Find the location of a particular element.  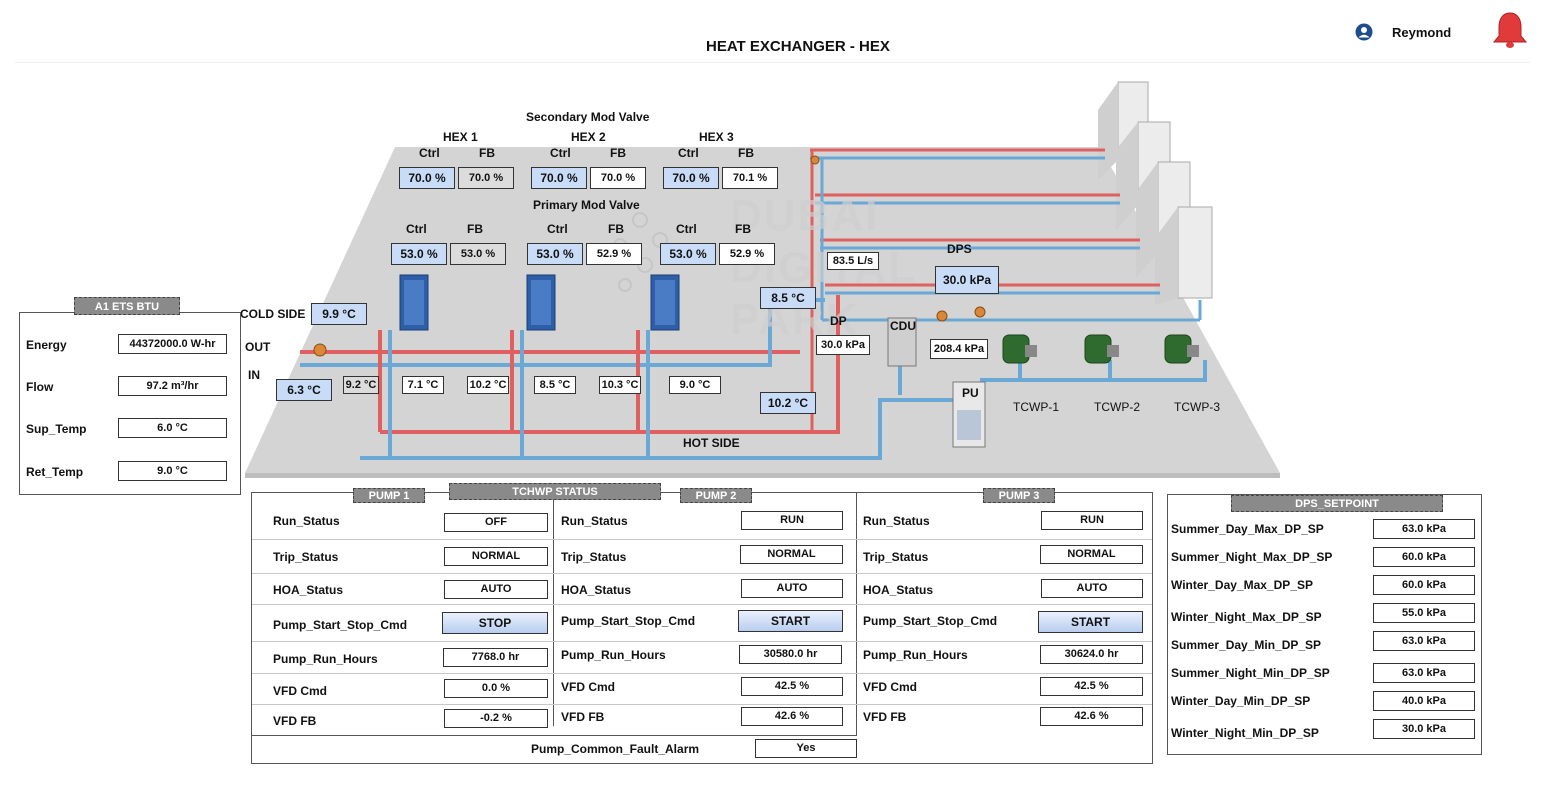

p2-run-status-label: Run_Status is located at coordinates (594, 521).